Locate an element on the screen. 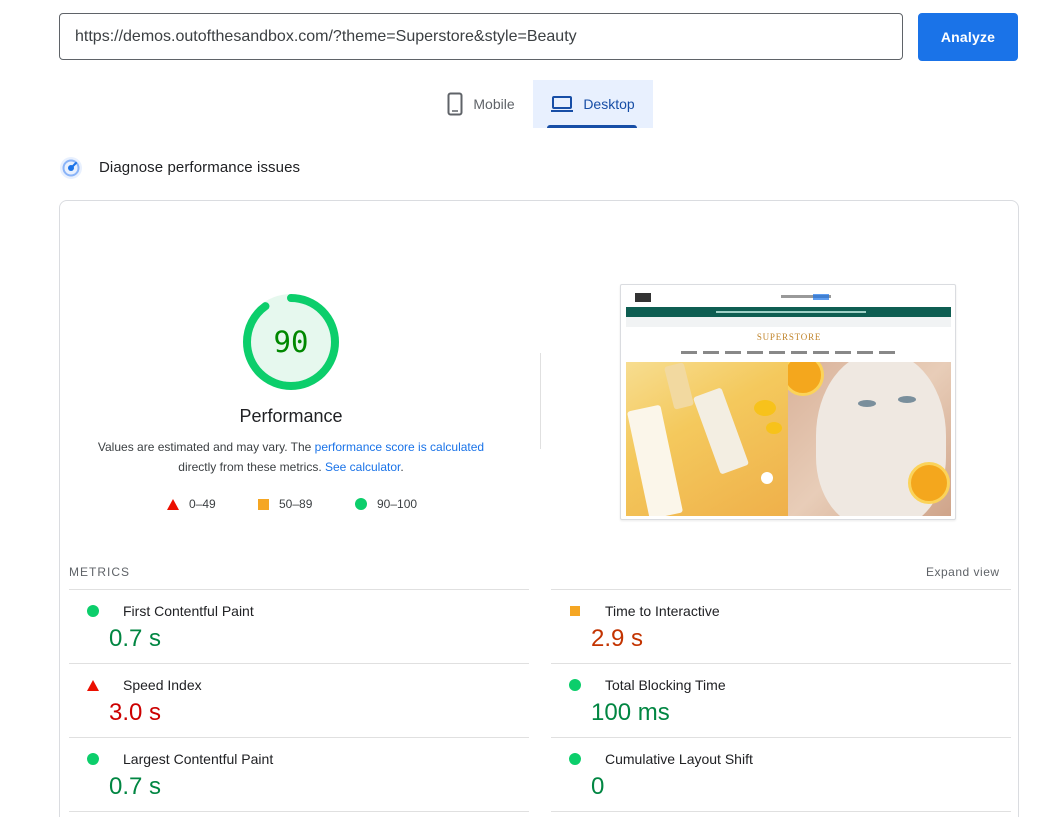 This screenshot has width=1063, height=817. tab-desktop-label: Desktop is located at coordinates (609, 104).